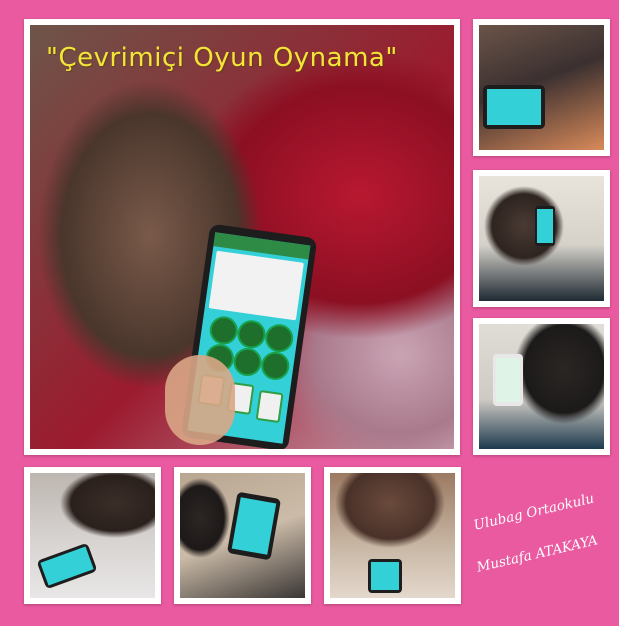 This screenshot has width=619, height=626. I want to click on photo-bottom-2-frame, so click(242, 535).